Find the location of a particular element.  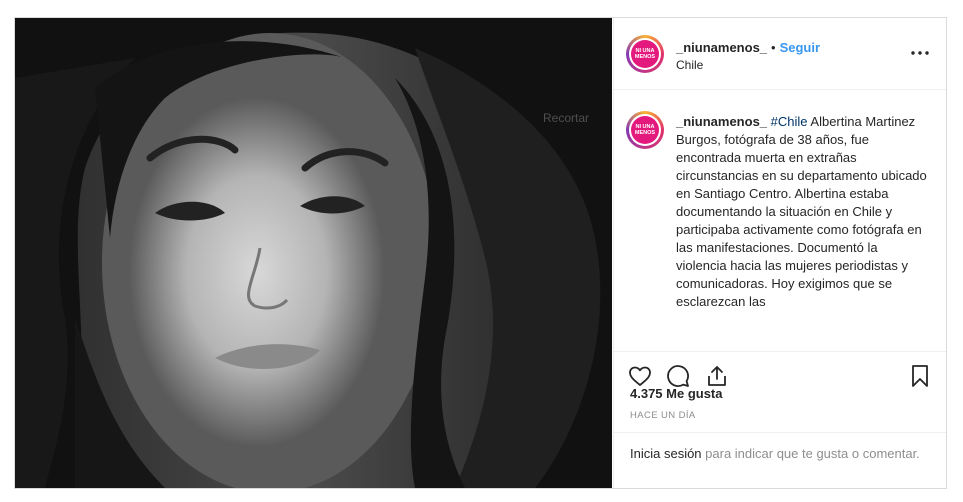

hashtag-link: #Chile is located at coordinates (789, 121).